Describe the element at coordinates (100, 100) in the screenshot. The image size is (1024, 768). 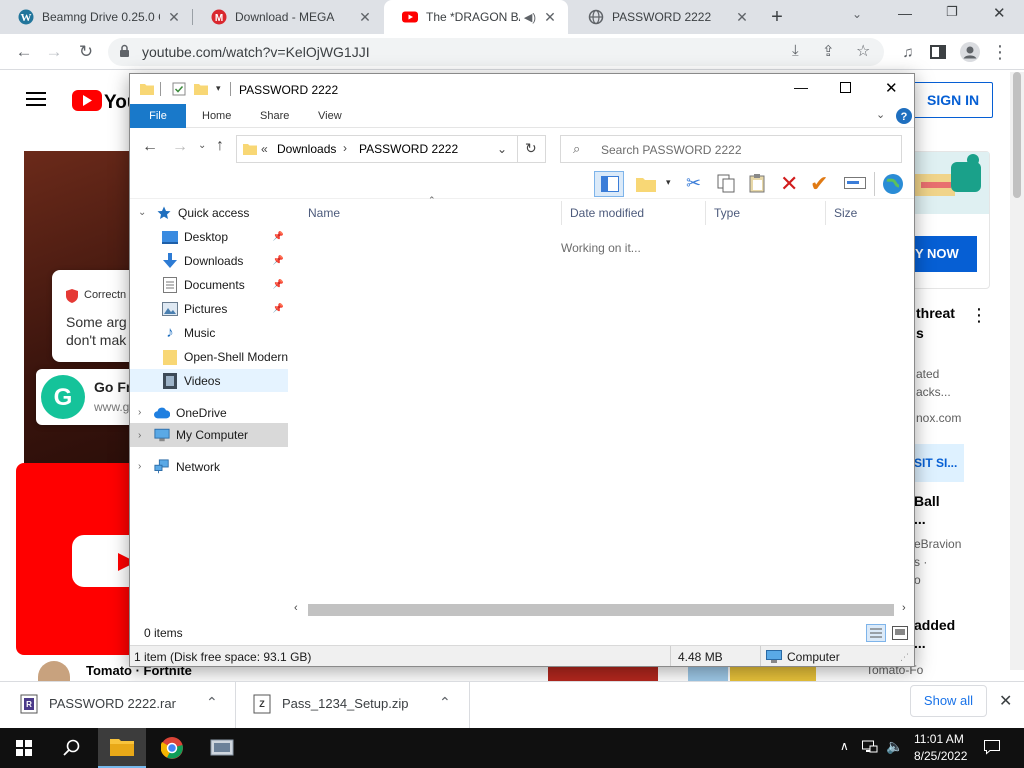
I see `youtube-logo-icon: You` at that location.